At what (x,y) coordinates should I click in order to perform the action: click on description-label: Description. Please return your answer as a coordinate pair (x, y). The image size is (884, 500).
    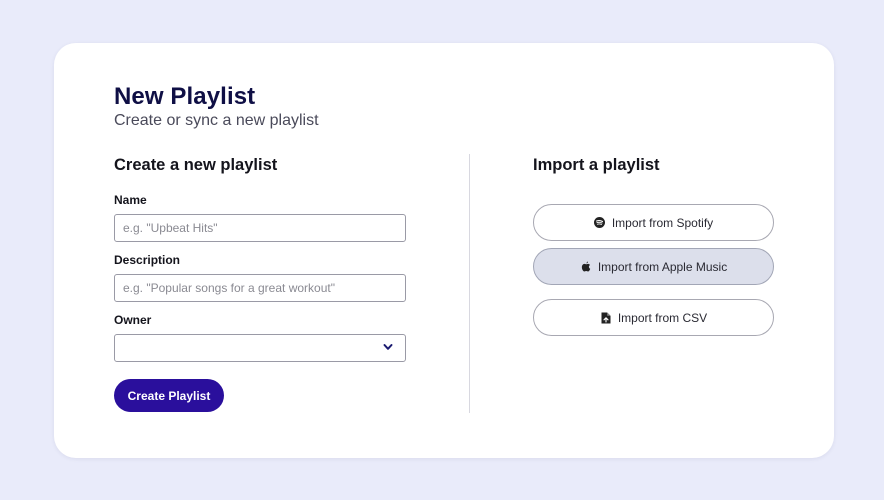
    Looking at the image, I should click on (147, 260).